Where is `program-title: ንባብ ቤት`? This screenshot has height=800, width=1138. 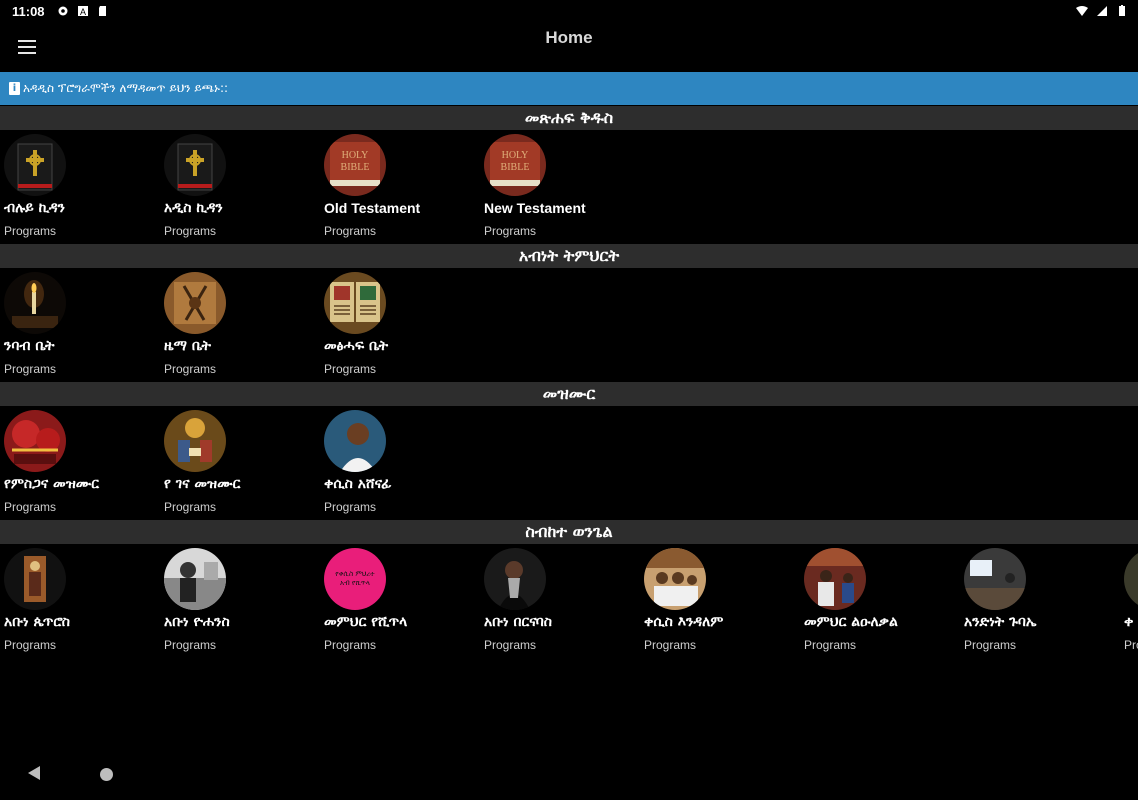
program-title: ንባብ ቤት is located at coordinates (29, 346).